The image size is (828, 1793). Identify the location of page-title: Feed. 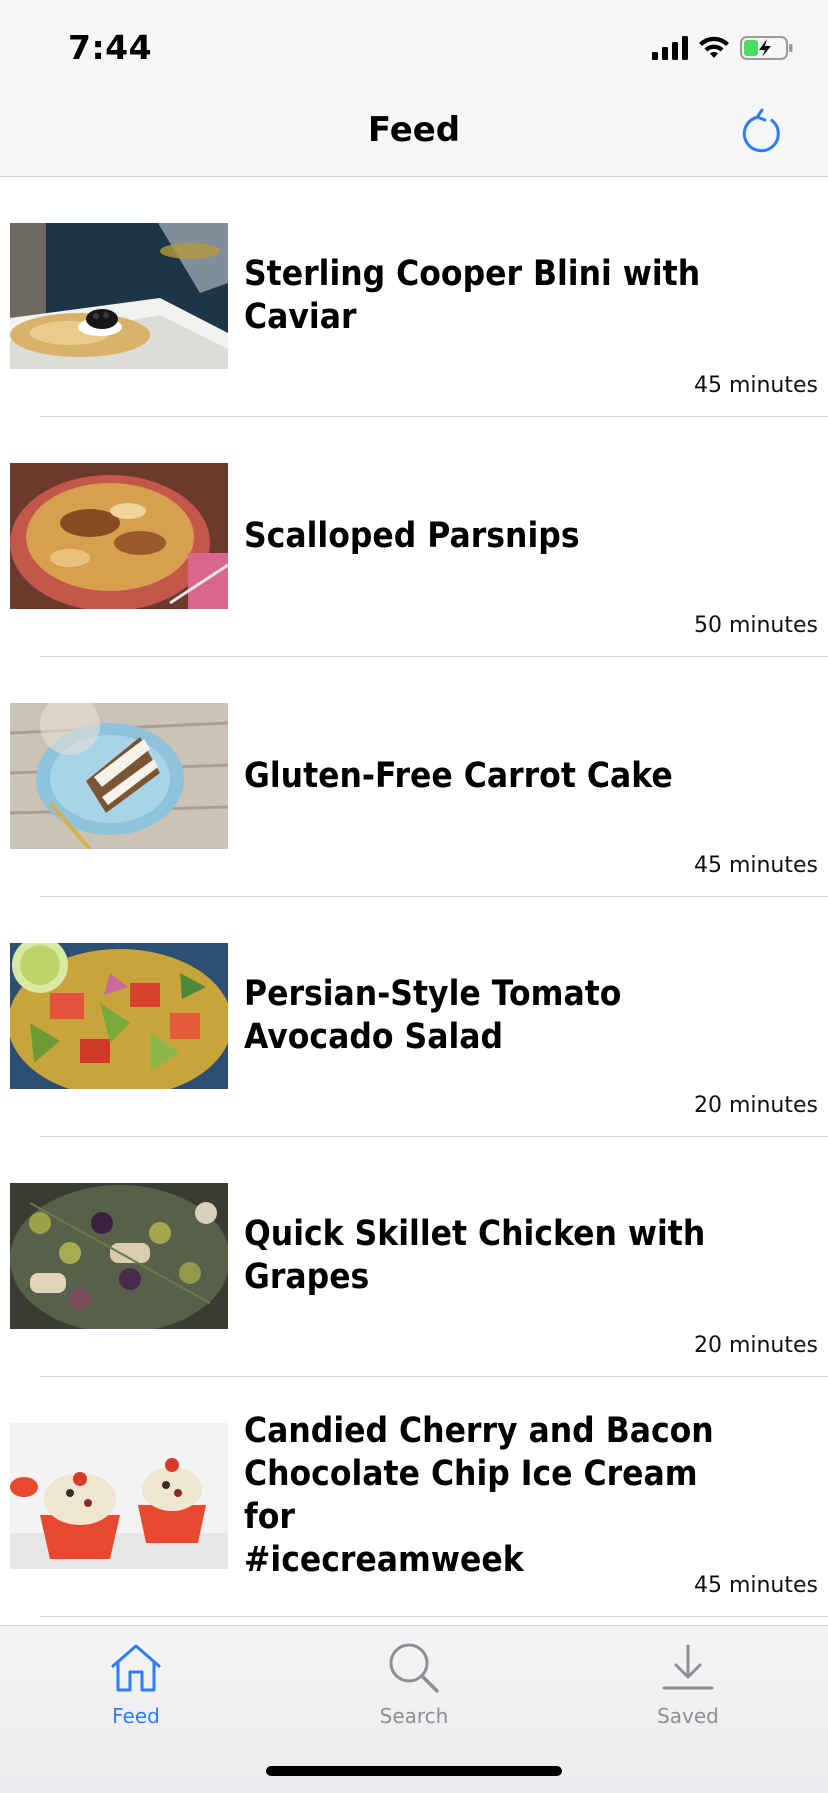
(414, 130).